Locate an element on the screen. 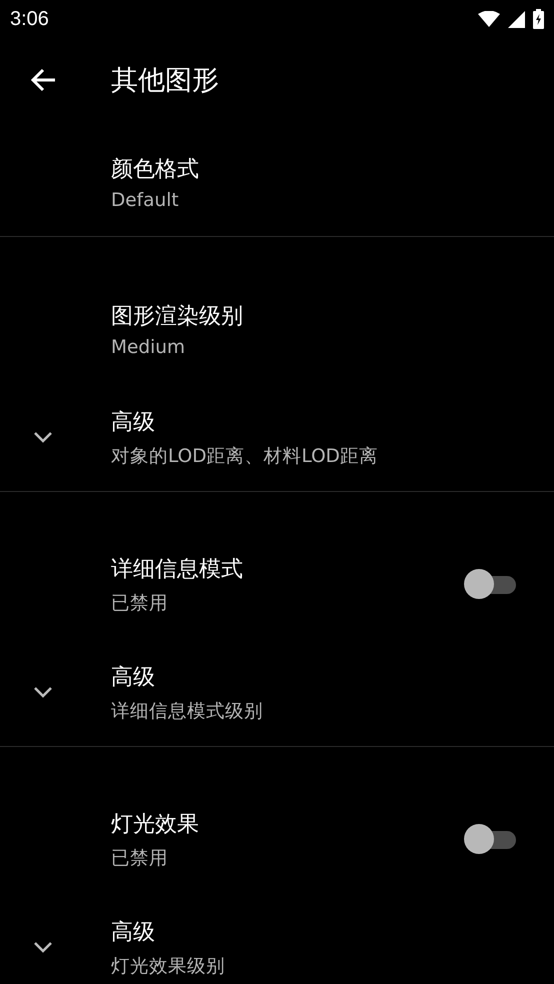 Image resolution: width=554 pixels, height=984 pixels. advanced-row: 高级 灯光效果级别 is located at coordinates (277, 938).